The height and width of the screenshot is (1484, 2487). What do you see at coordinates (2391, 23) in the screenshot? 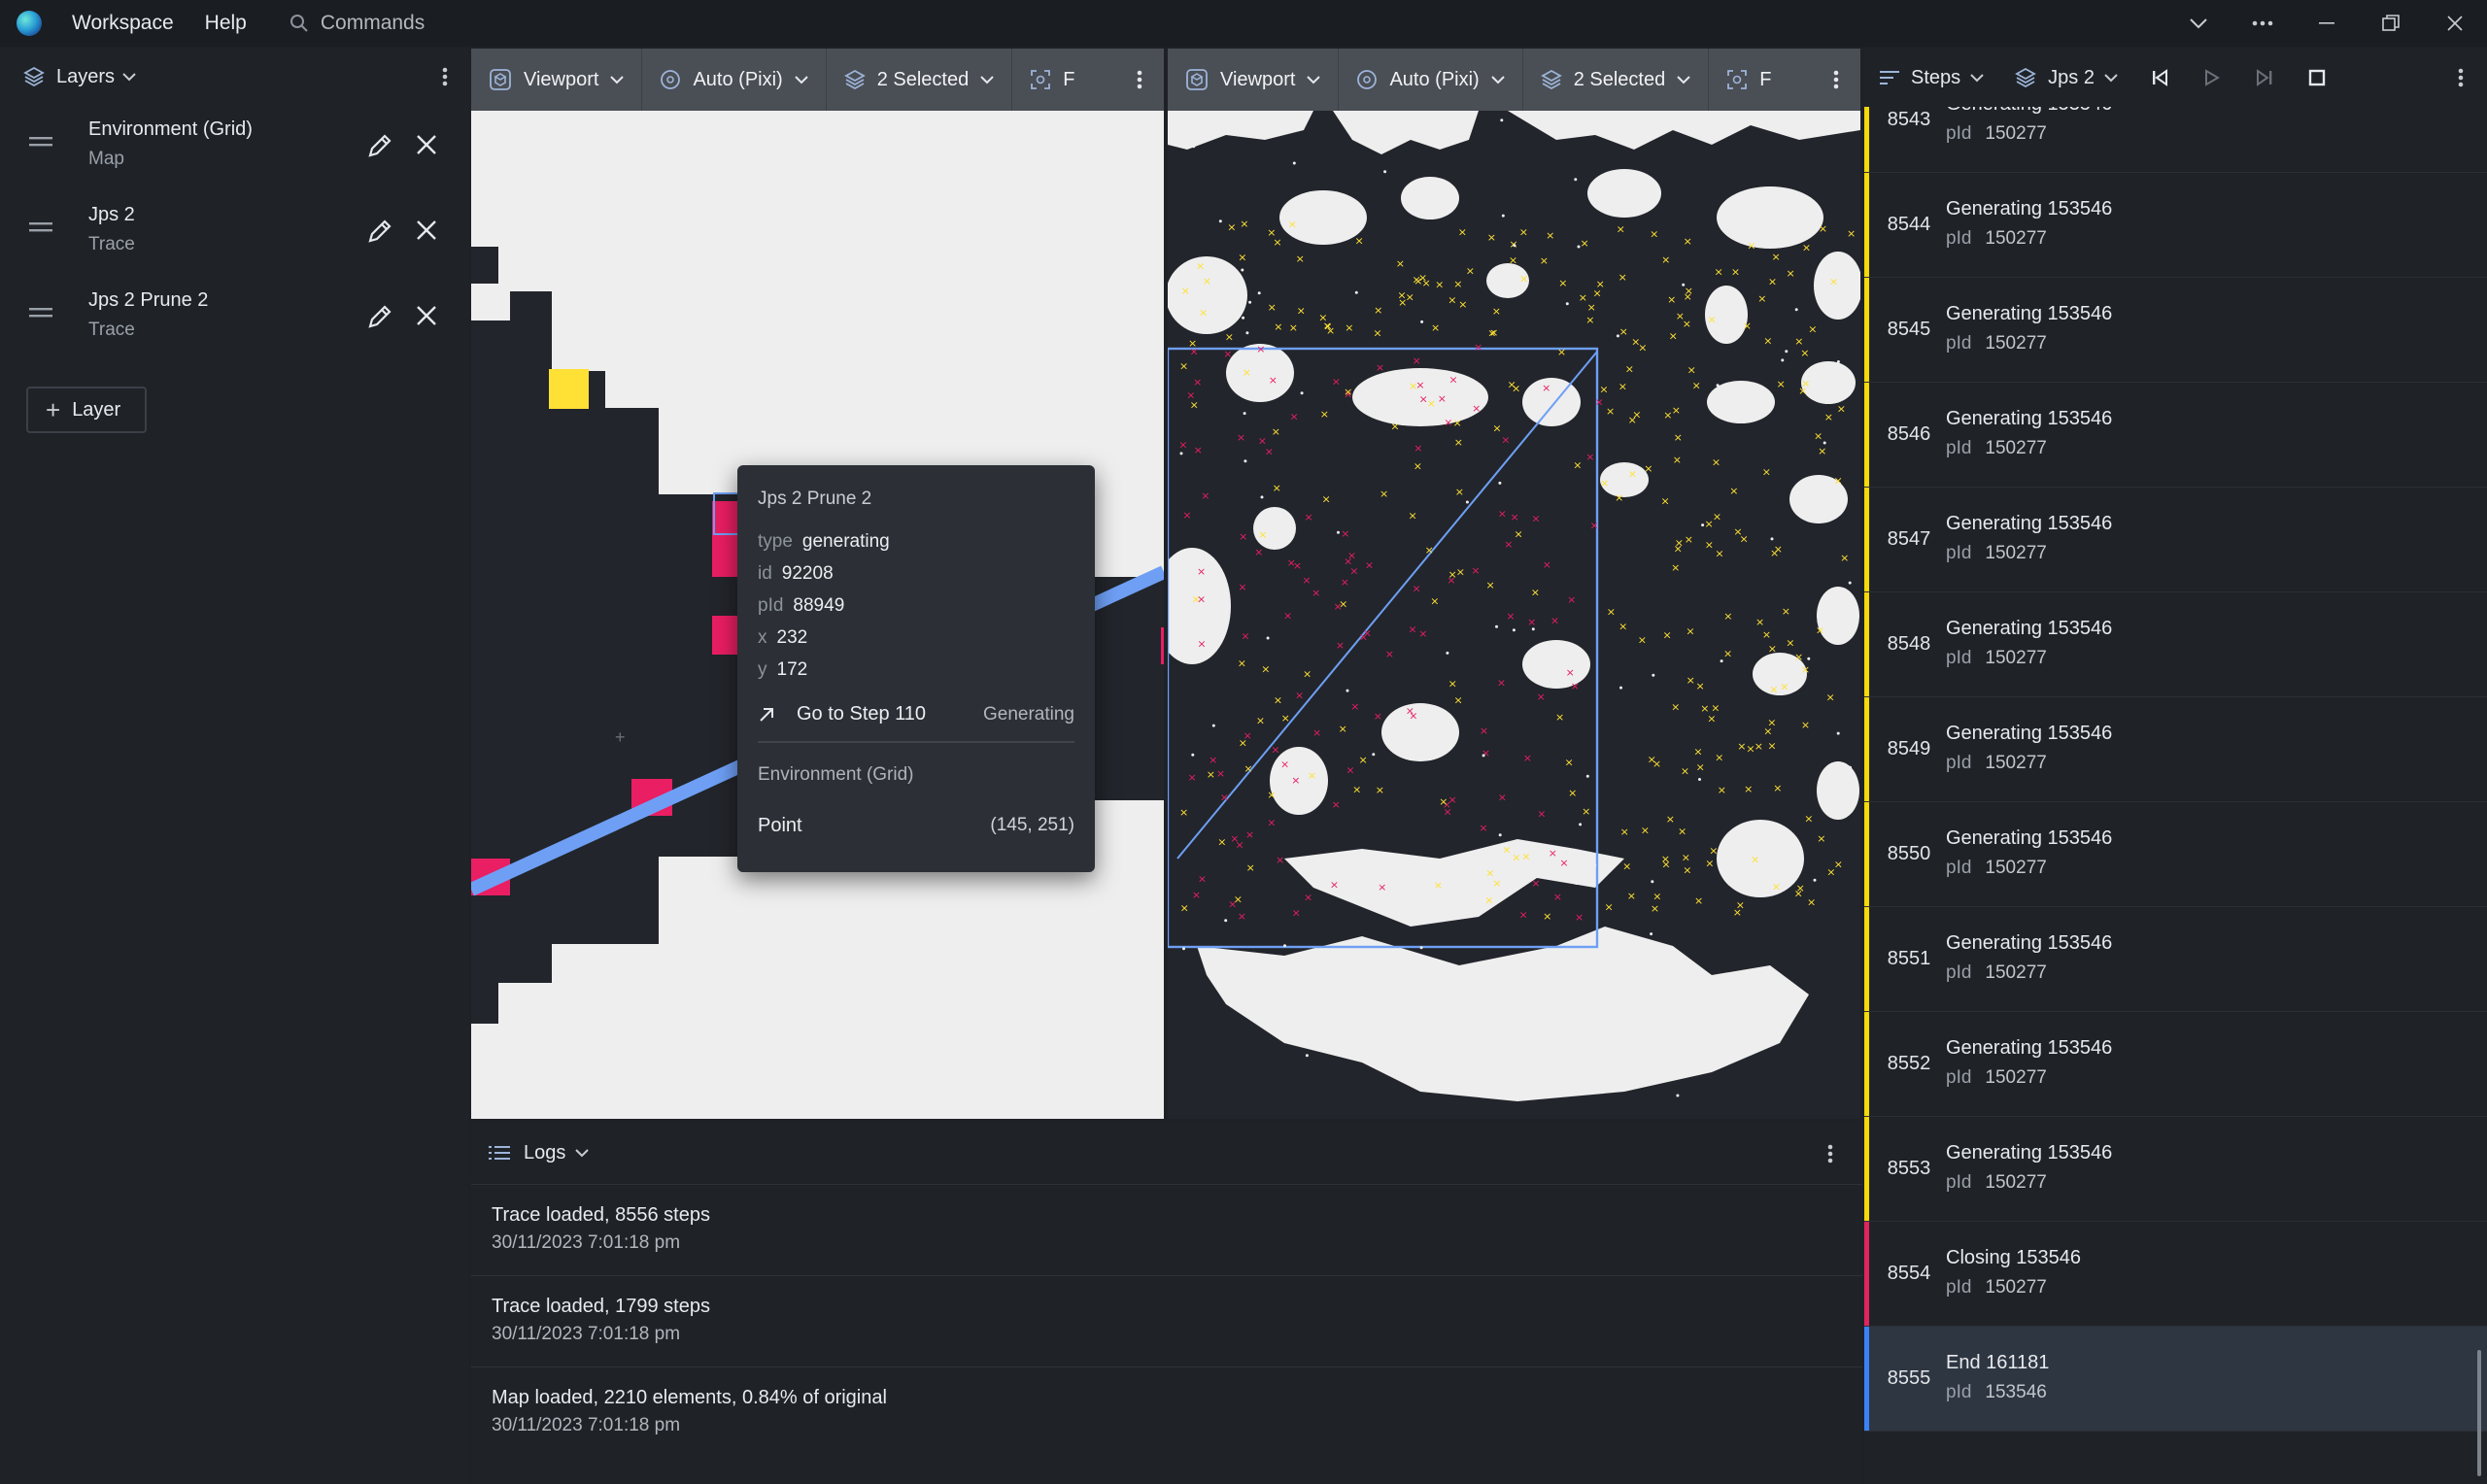
I see `restore-icon` at bounding box center [2391, 23].